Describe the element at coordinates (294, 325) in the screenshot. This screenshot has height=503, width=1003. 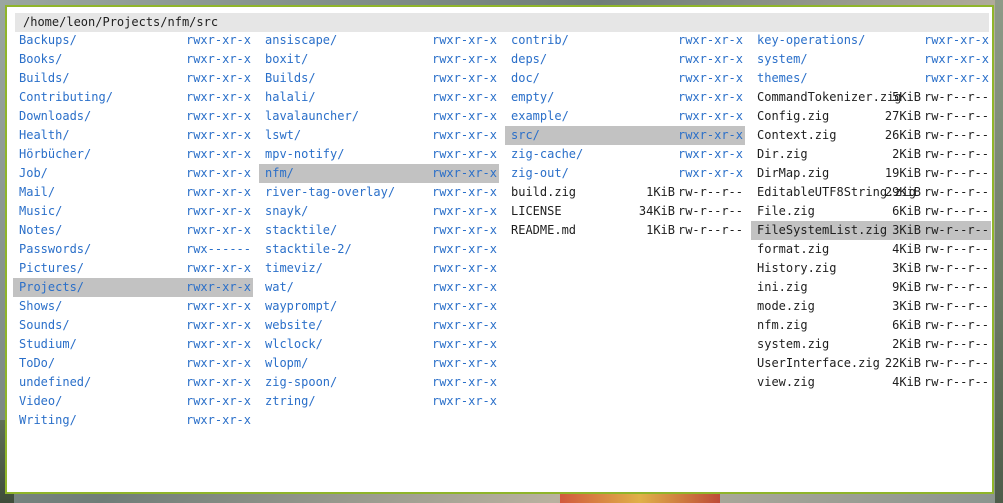
I see `entry-name: website/` at that location.